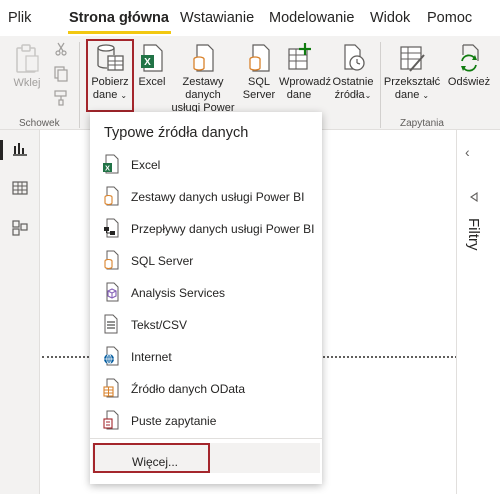 The width and height of the screenshot is (500, 494). Describe the element at coordinates (61, 49) in the screenshot. I see `scissors-icon` at that location.